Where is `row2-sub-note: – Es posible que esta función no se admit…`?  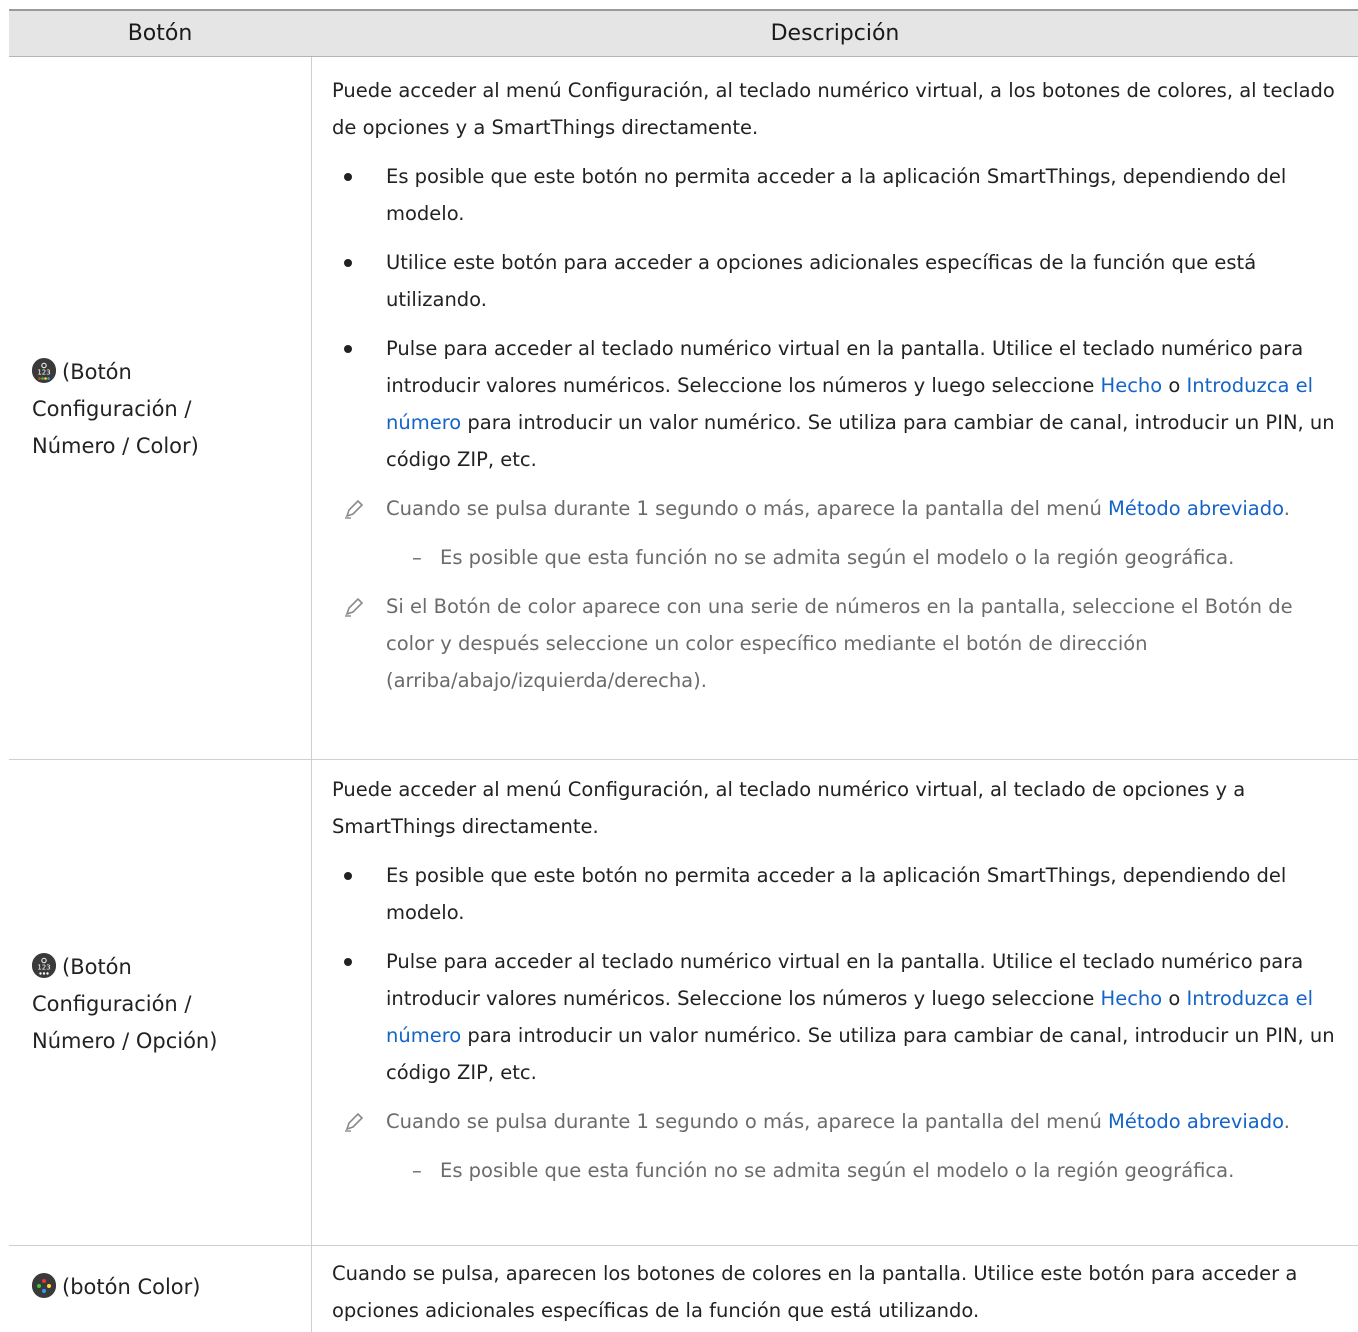
row2-sub-note: – Es posible que esta función no se admit… is located at coordinates (823, 1170).